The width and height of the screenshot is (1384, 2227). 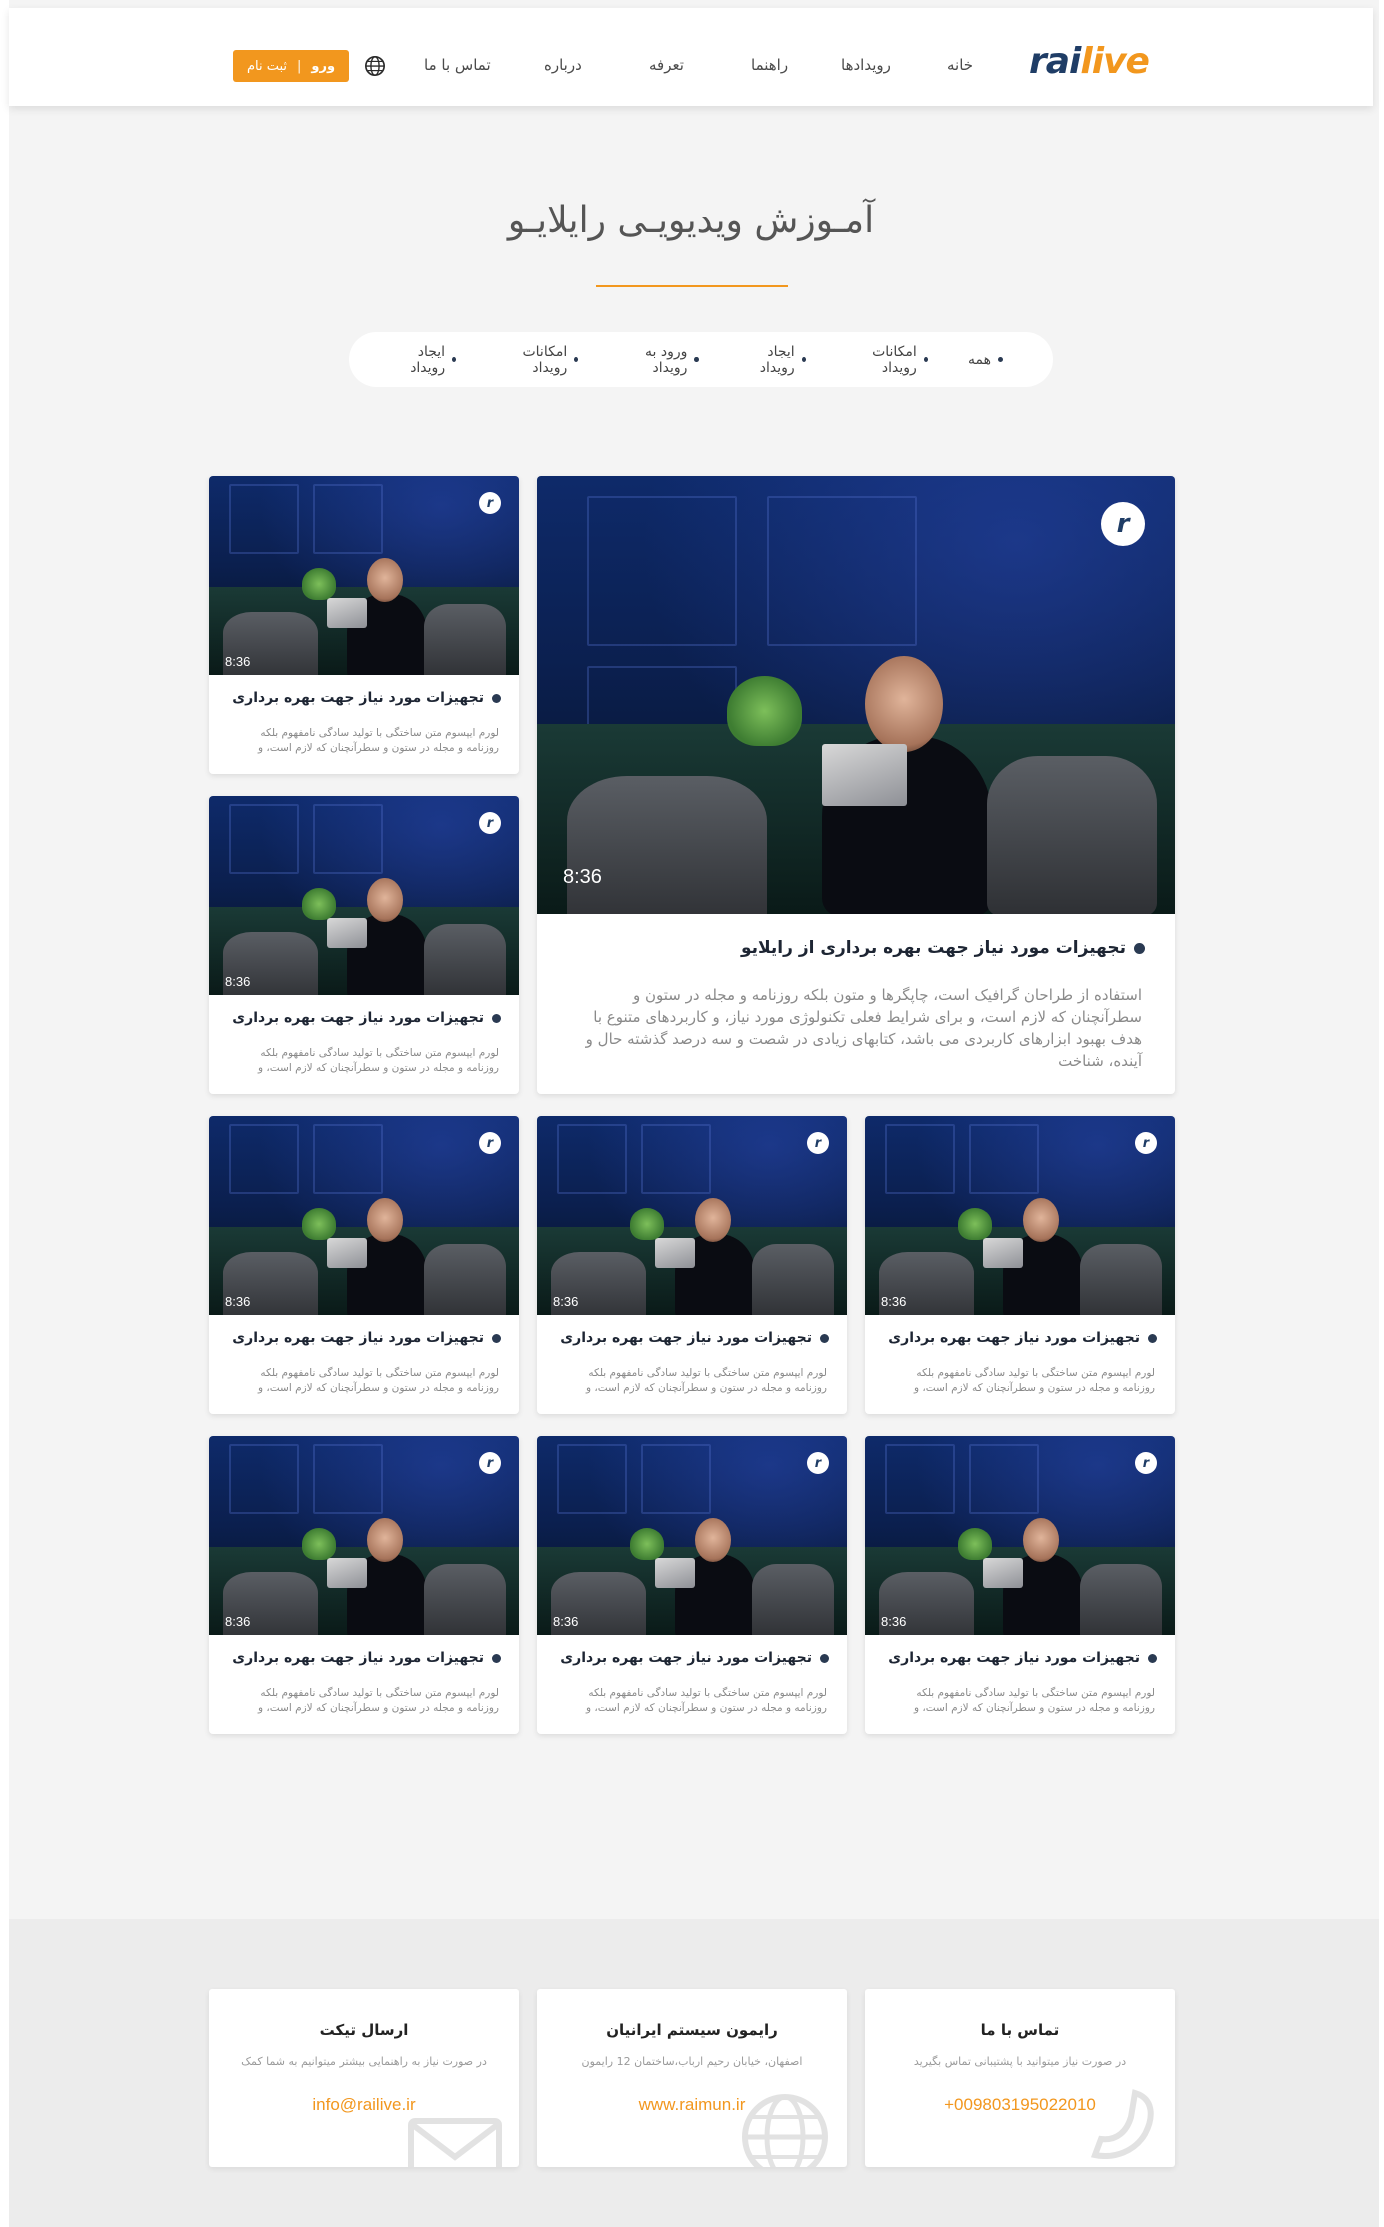 I want to click on title-underline, so click(x=692, y=286).